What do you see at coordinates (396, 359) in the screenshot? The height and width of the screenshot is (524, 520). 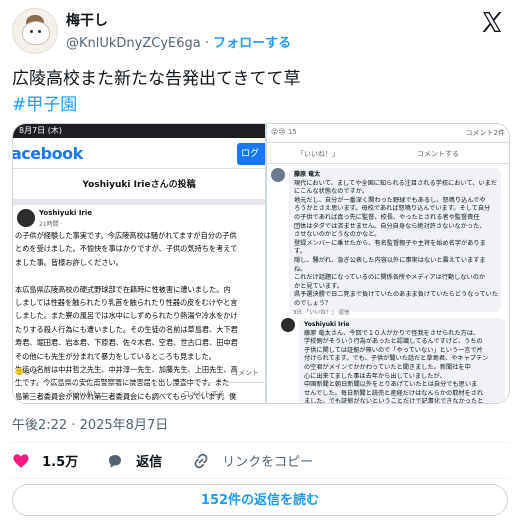 I see `text-line: 付けられてます。でも、子供が聞いた話だと草島君、やキャプテン` at bounding box center [396, 359].